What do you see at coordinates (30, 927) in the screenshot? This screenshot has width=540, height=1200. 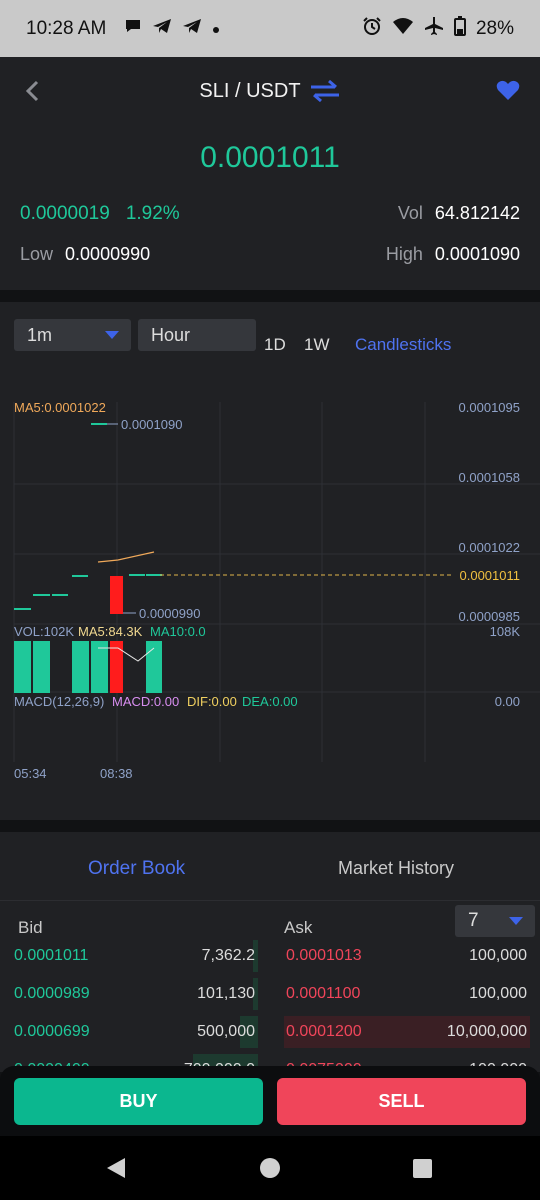 I see `bid-header: Bid` at bounding box center [30, 927].